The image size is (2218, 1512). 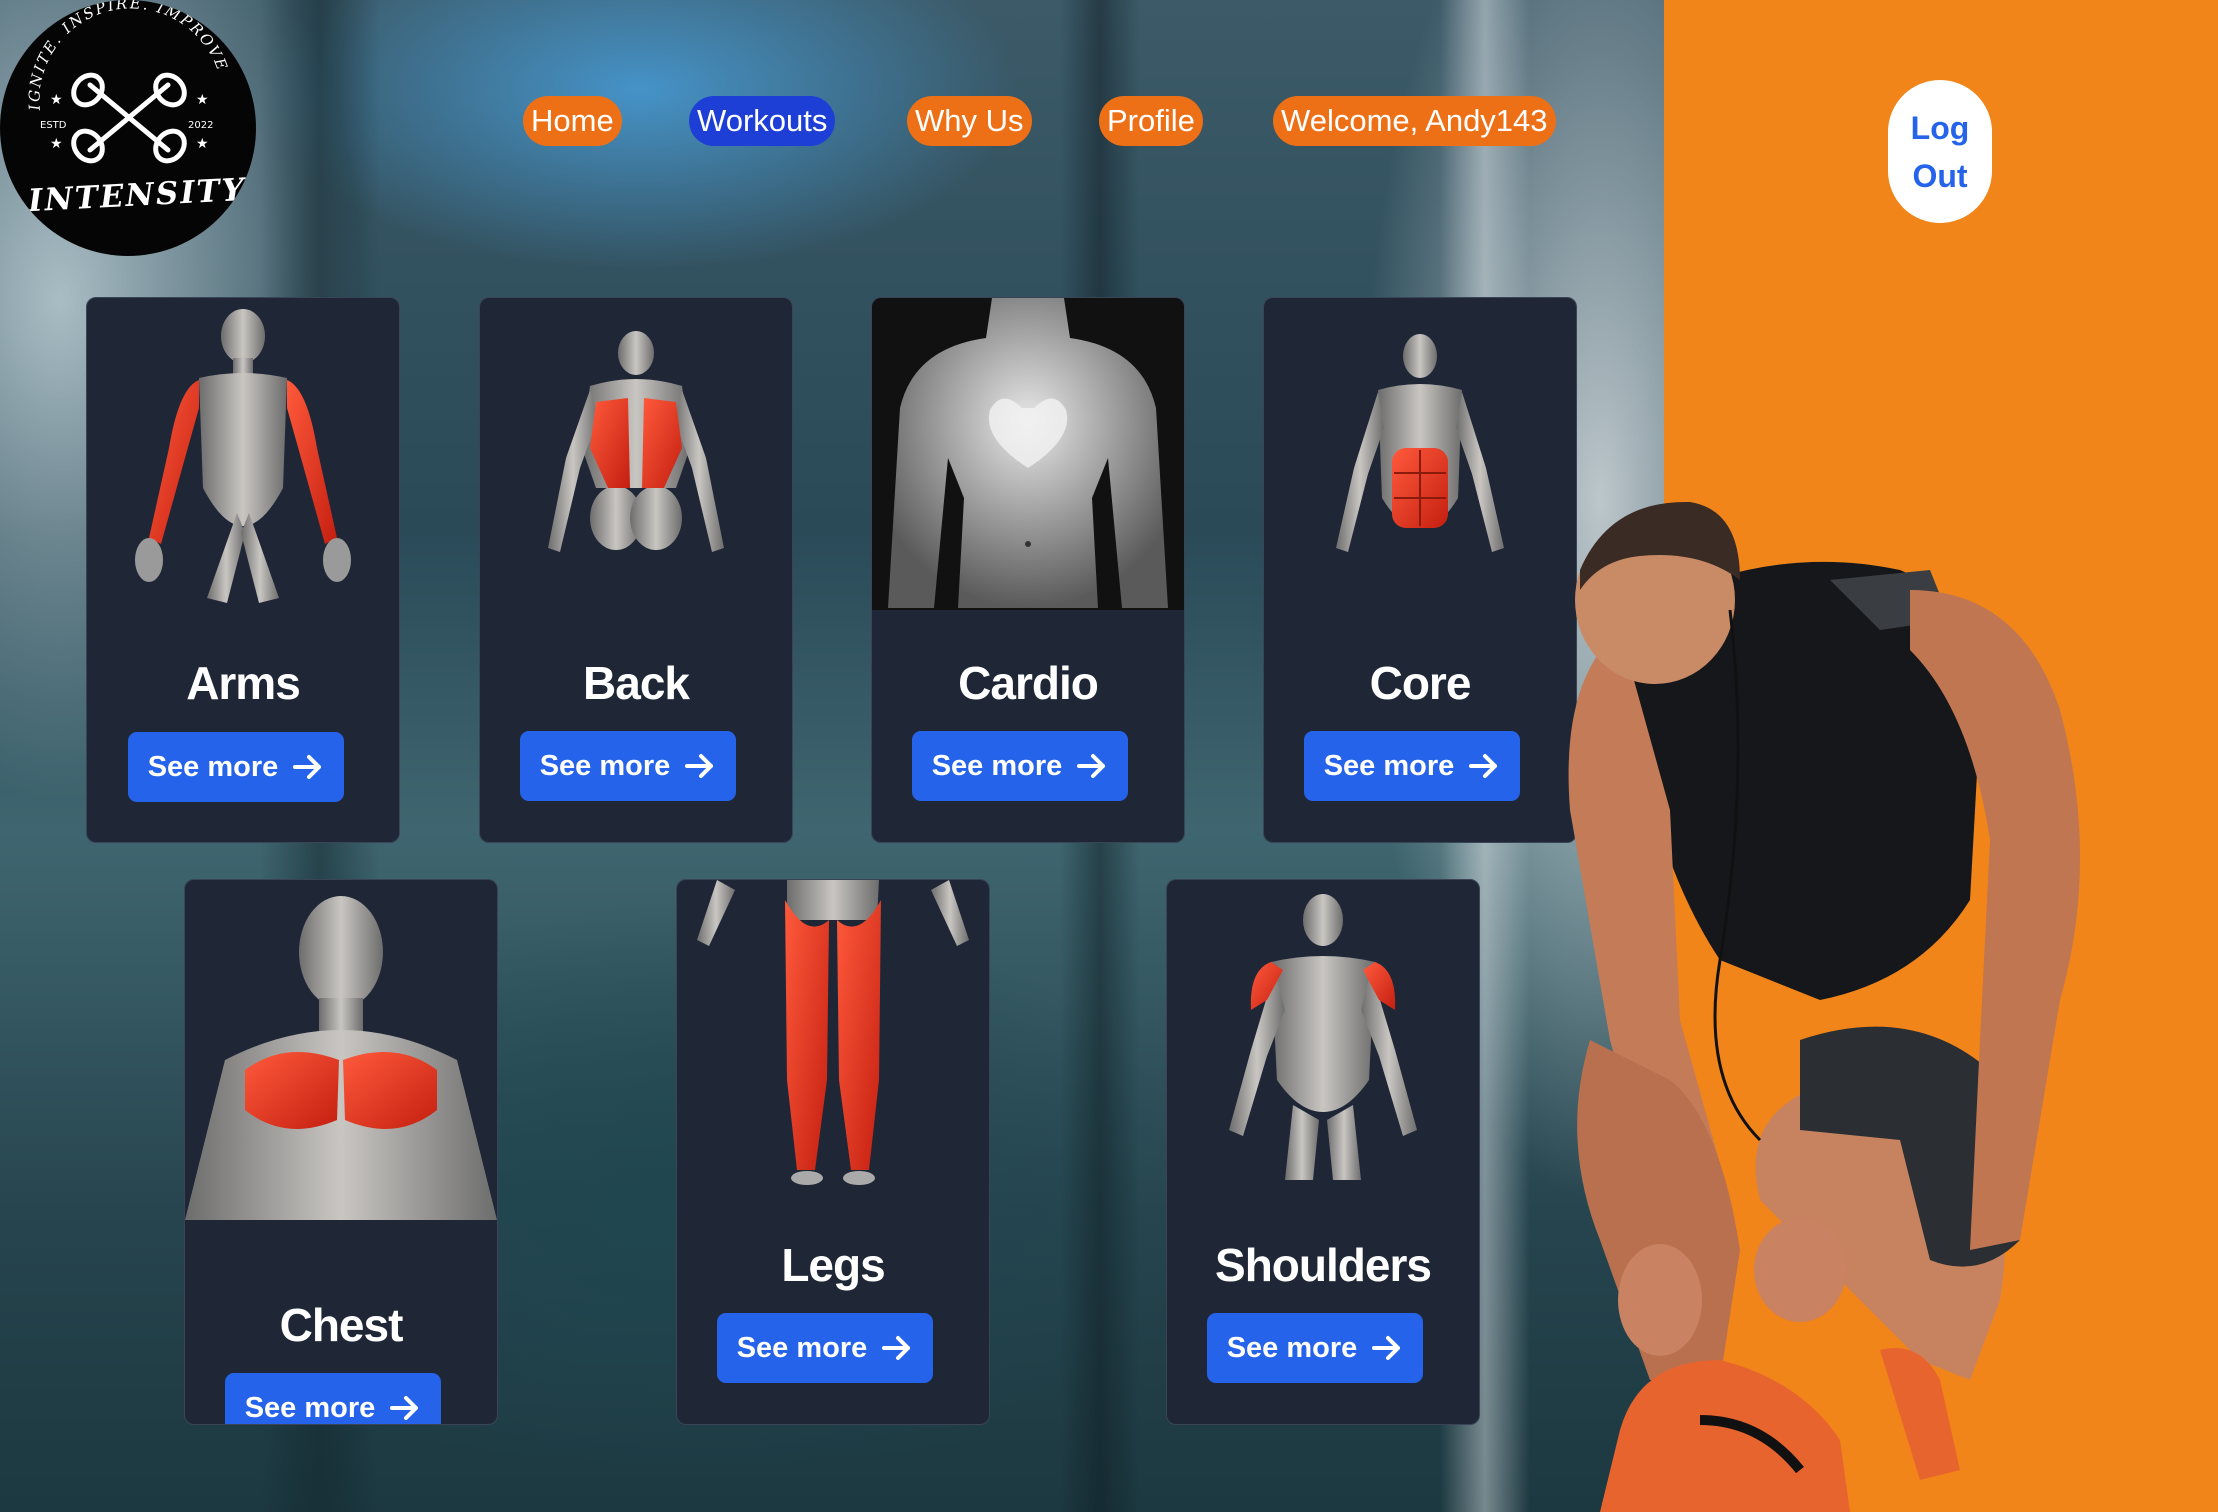 I want to click on legs-muscle-icon, so click(x=833, y=1032).